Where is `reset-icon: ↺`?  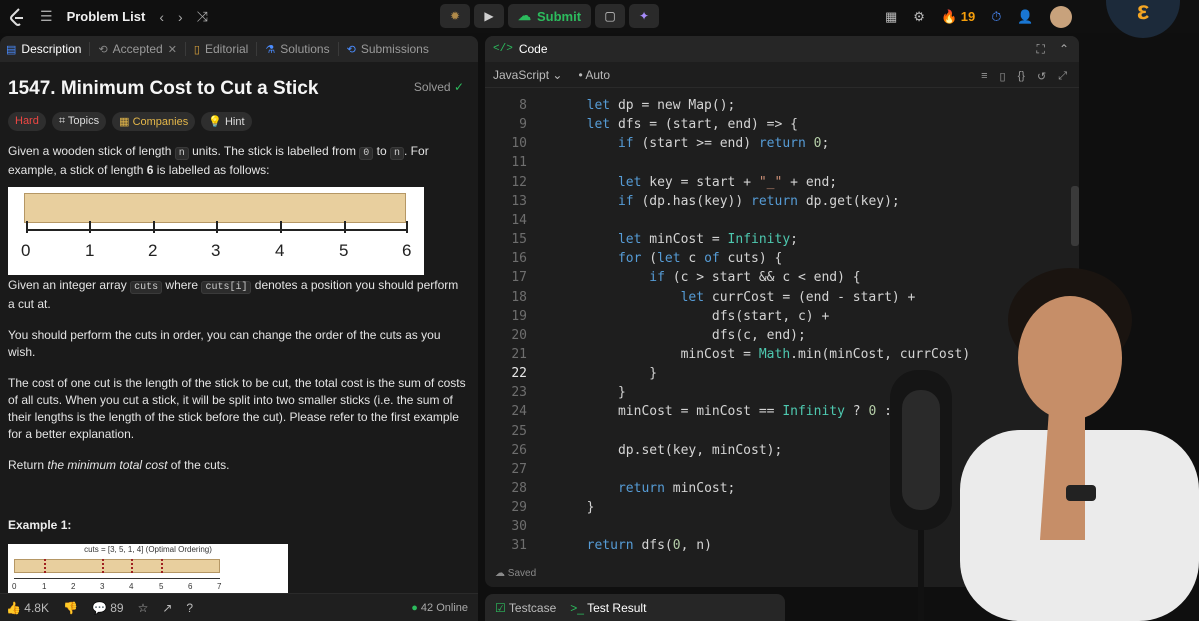
reset-icon: ↺ is located at coordinates (1041, 76).